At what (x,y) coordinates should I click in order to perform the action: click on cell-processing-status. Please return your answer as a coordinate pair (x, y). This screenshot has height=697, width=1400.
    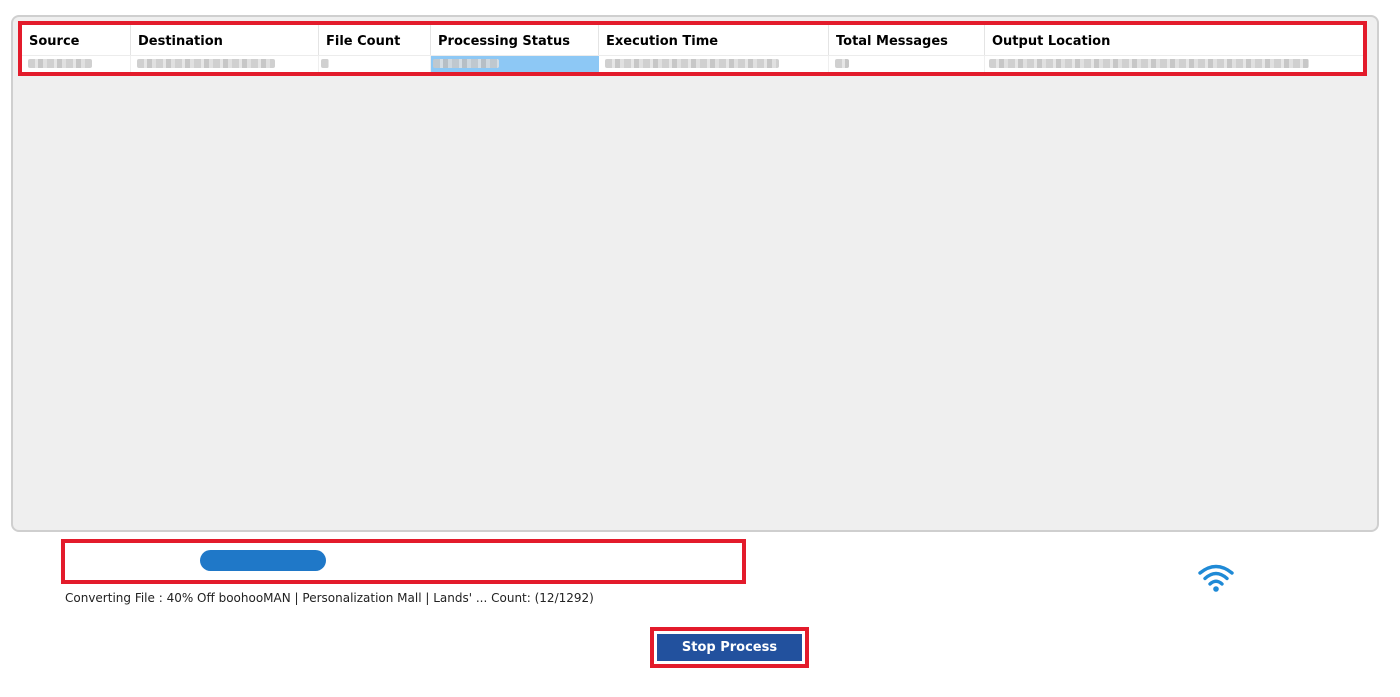
    Looking at the image, I should click on (515, 64).